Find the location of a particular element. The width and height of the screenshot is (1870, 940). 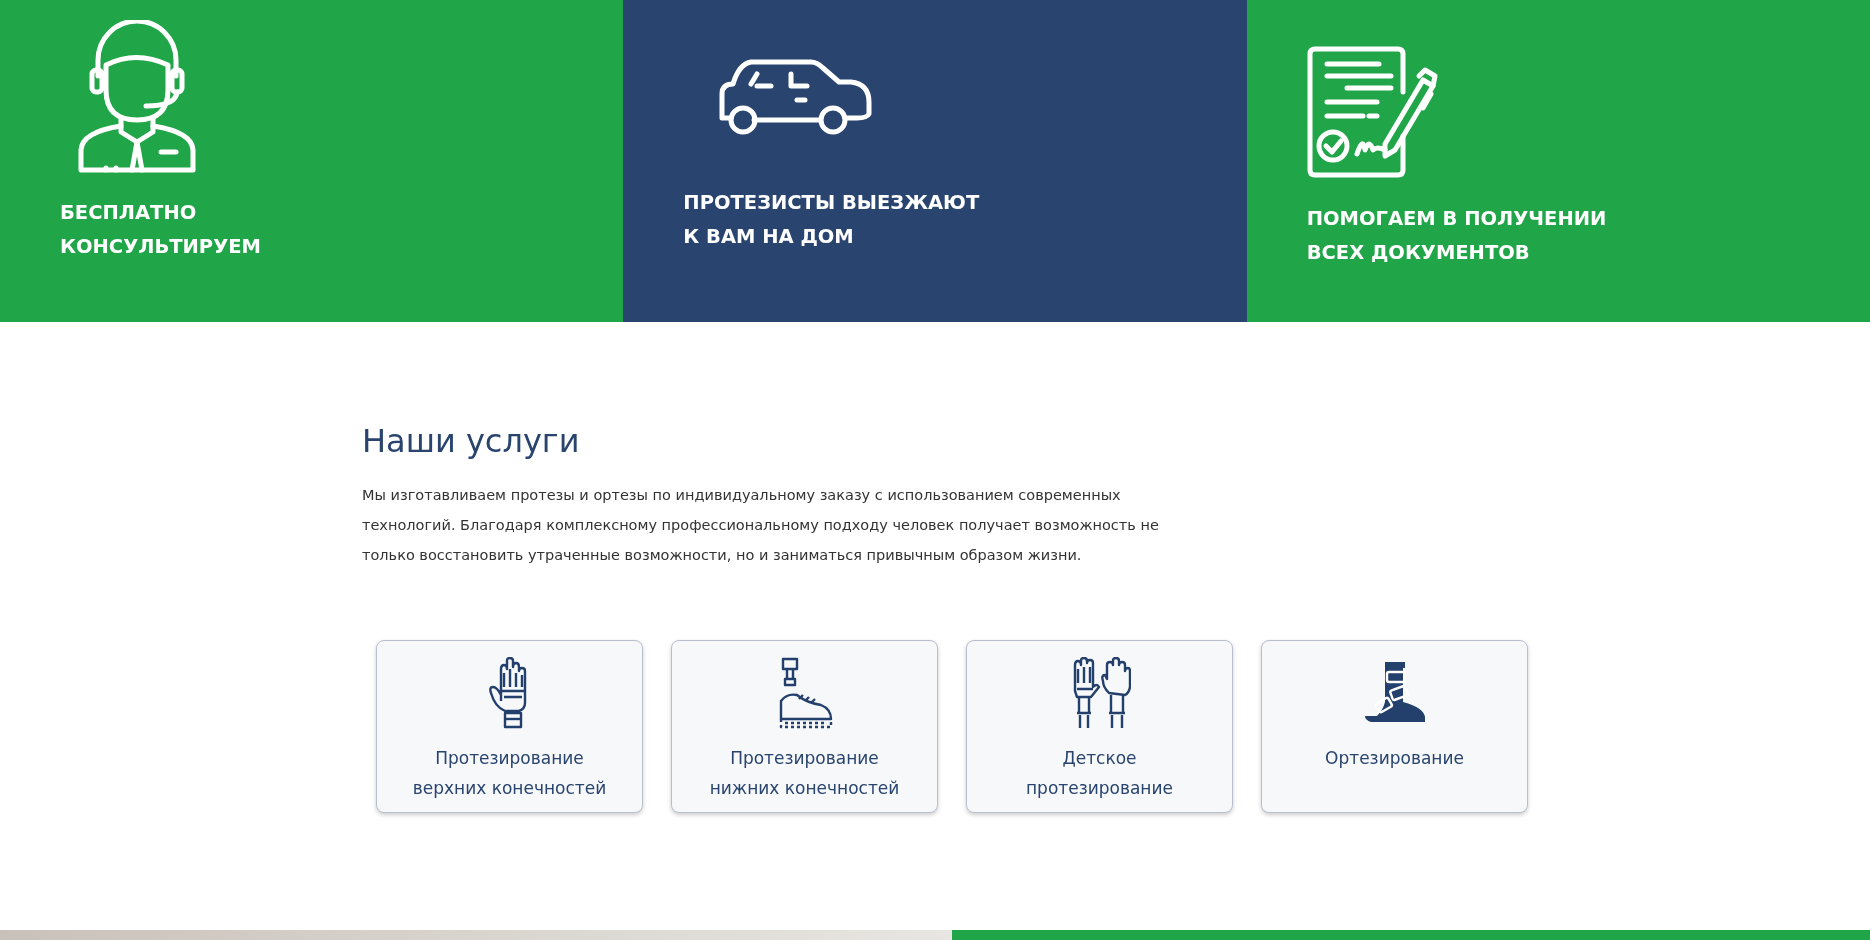

signed-document-icon is located at coordinates (1372, 112).